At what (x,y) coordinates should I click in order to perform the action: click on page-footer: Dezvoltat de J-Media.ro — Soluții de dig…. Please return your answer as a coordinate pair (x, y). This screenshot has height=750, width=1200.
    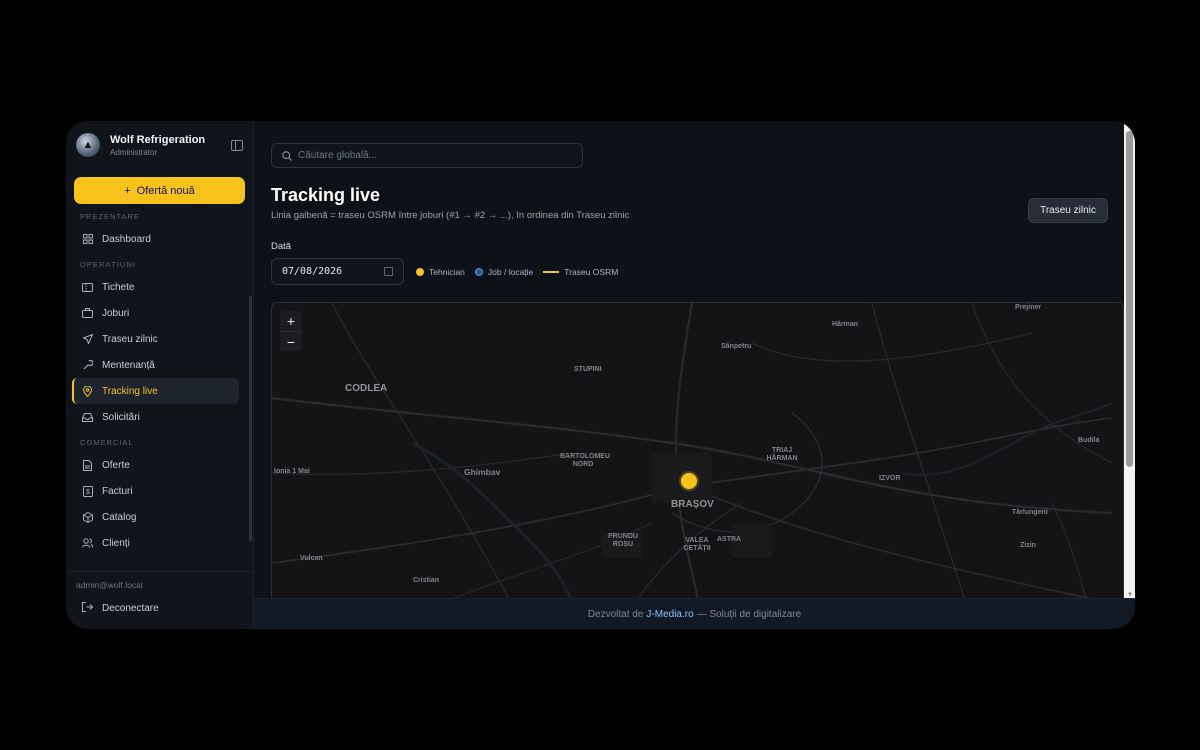
    Looking at the image, I should click on (694, 613).